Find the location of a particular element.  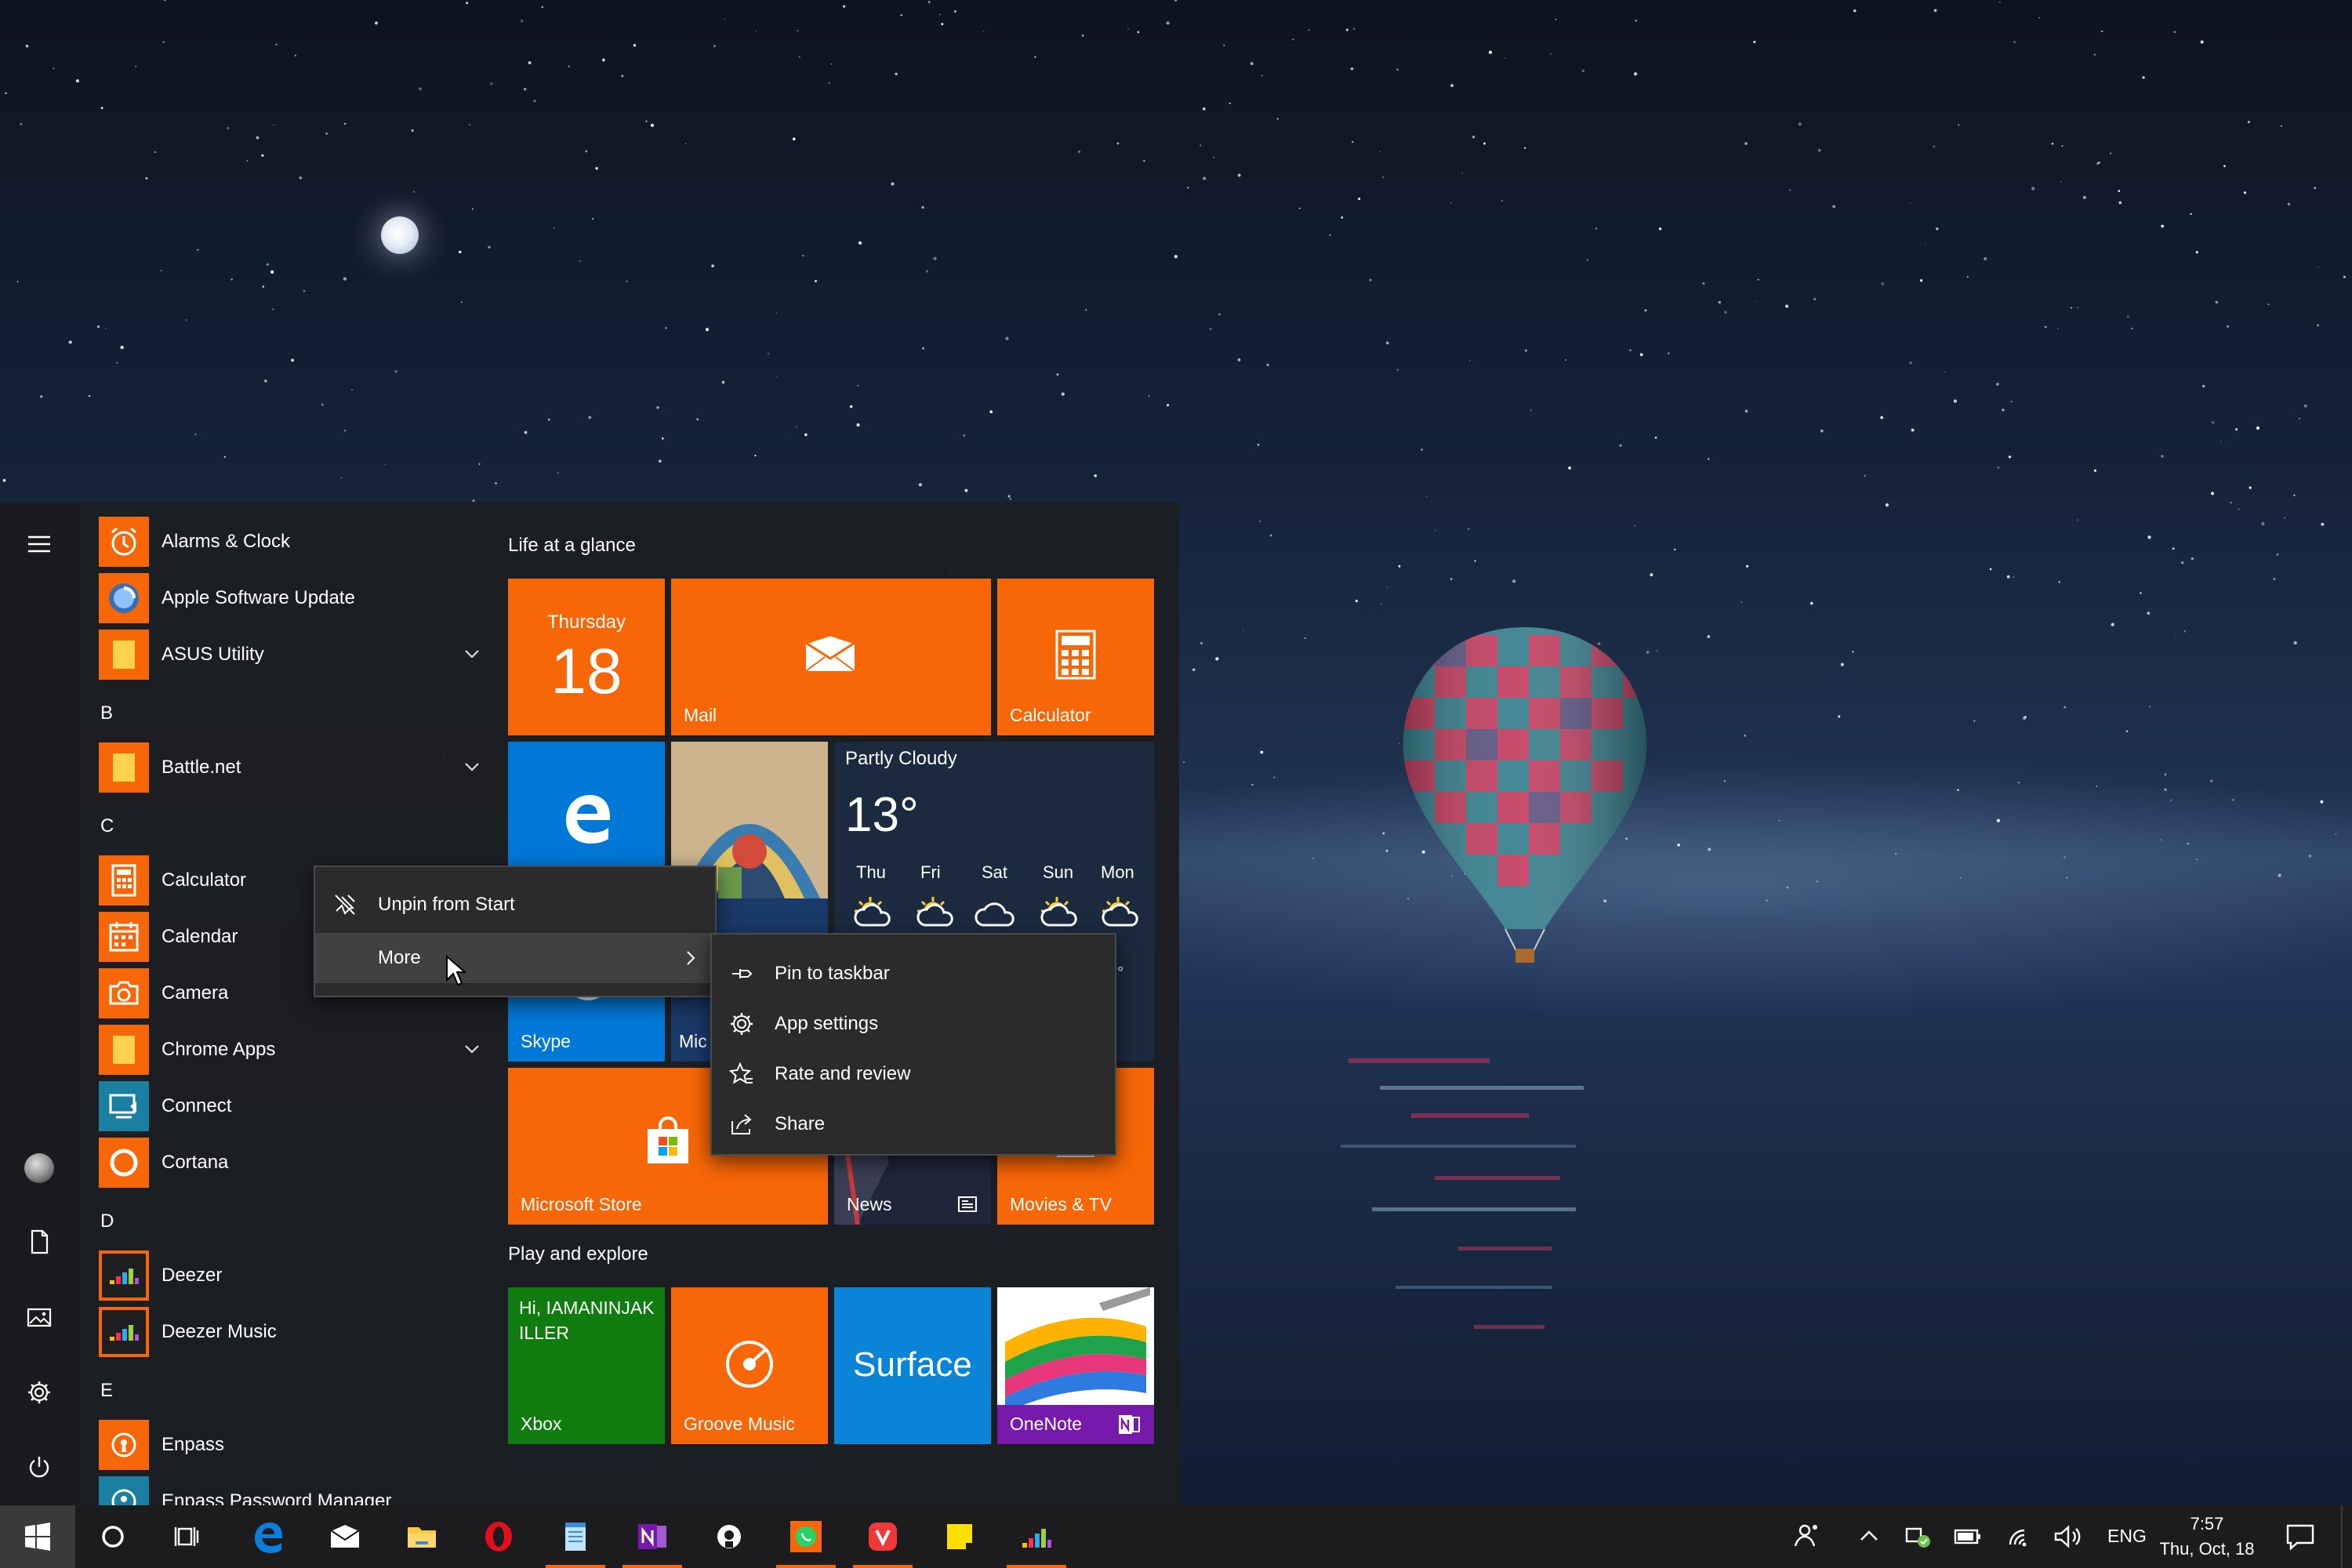

letter-header-d: D is located at coordinates (107, 1221).